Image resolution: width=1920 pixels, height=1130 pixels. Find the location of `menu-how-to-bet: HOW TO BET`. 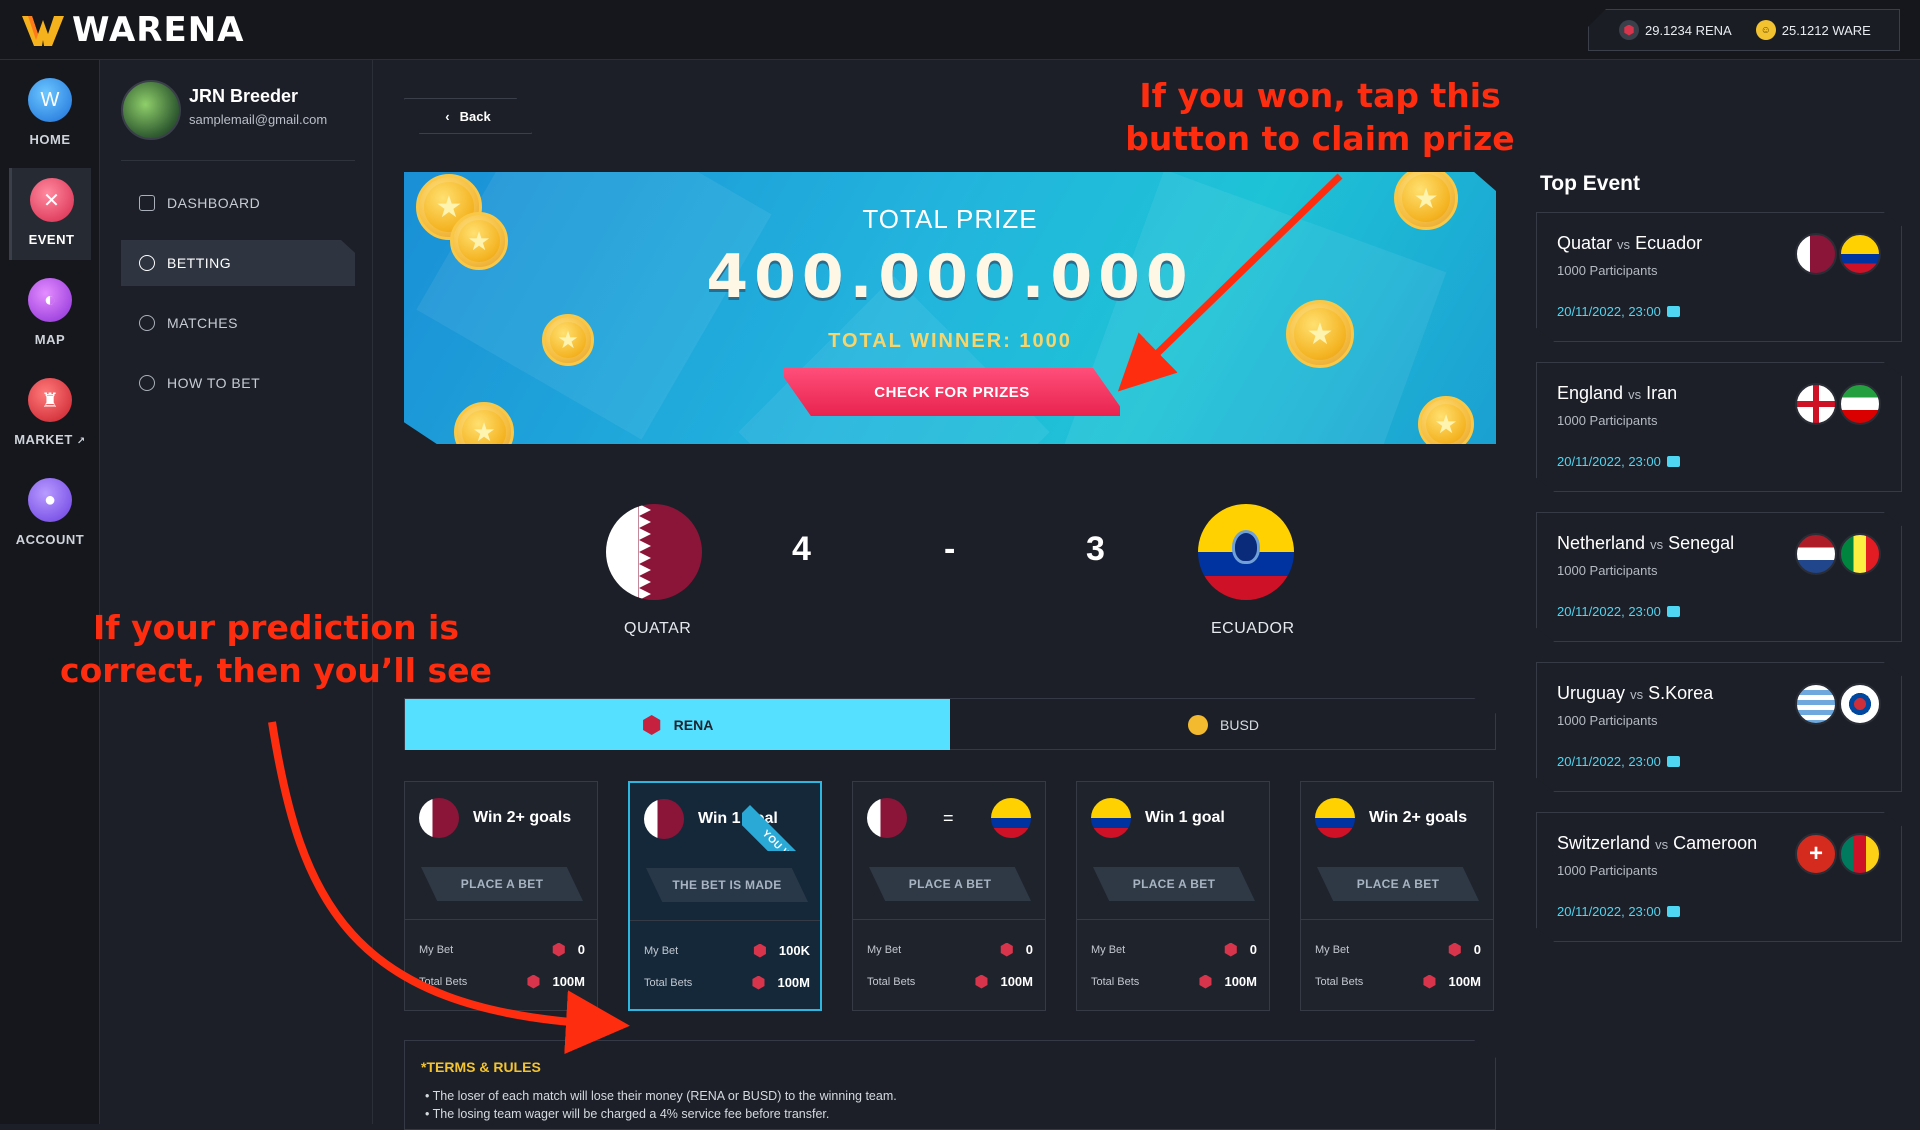

menu-how-to-bet: HOW TO BET is located at coordinates (238, 383).